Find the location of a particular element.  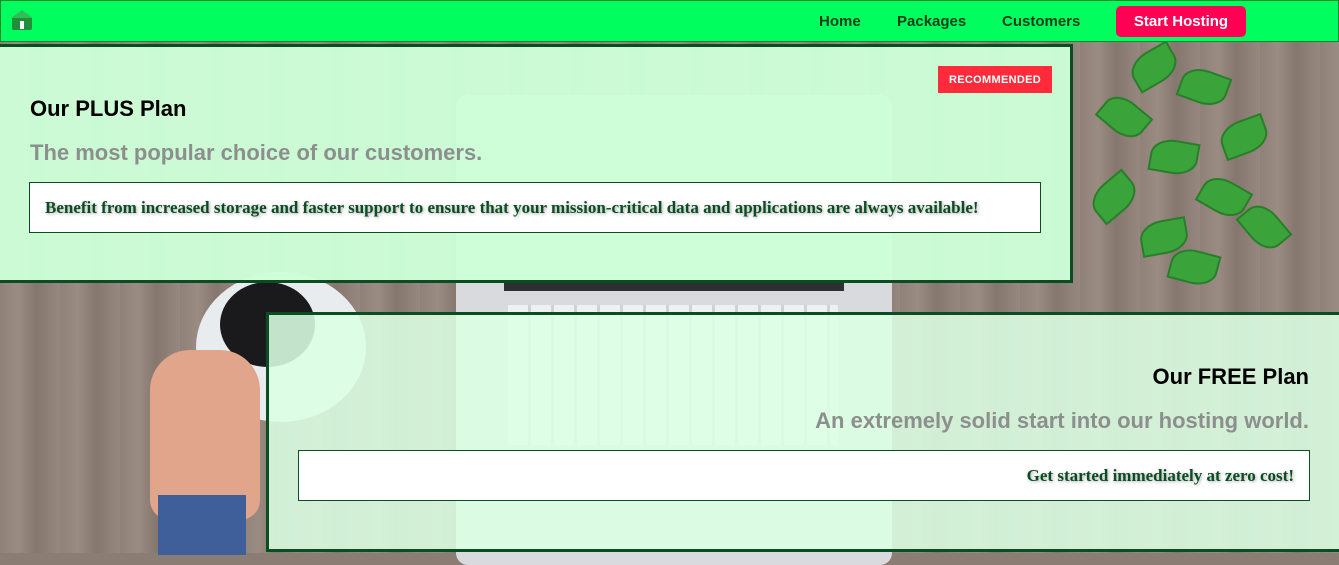

house-logo-icon is located at coordinates (22, 20).